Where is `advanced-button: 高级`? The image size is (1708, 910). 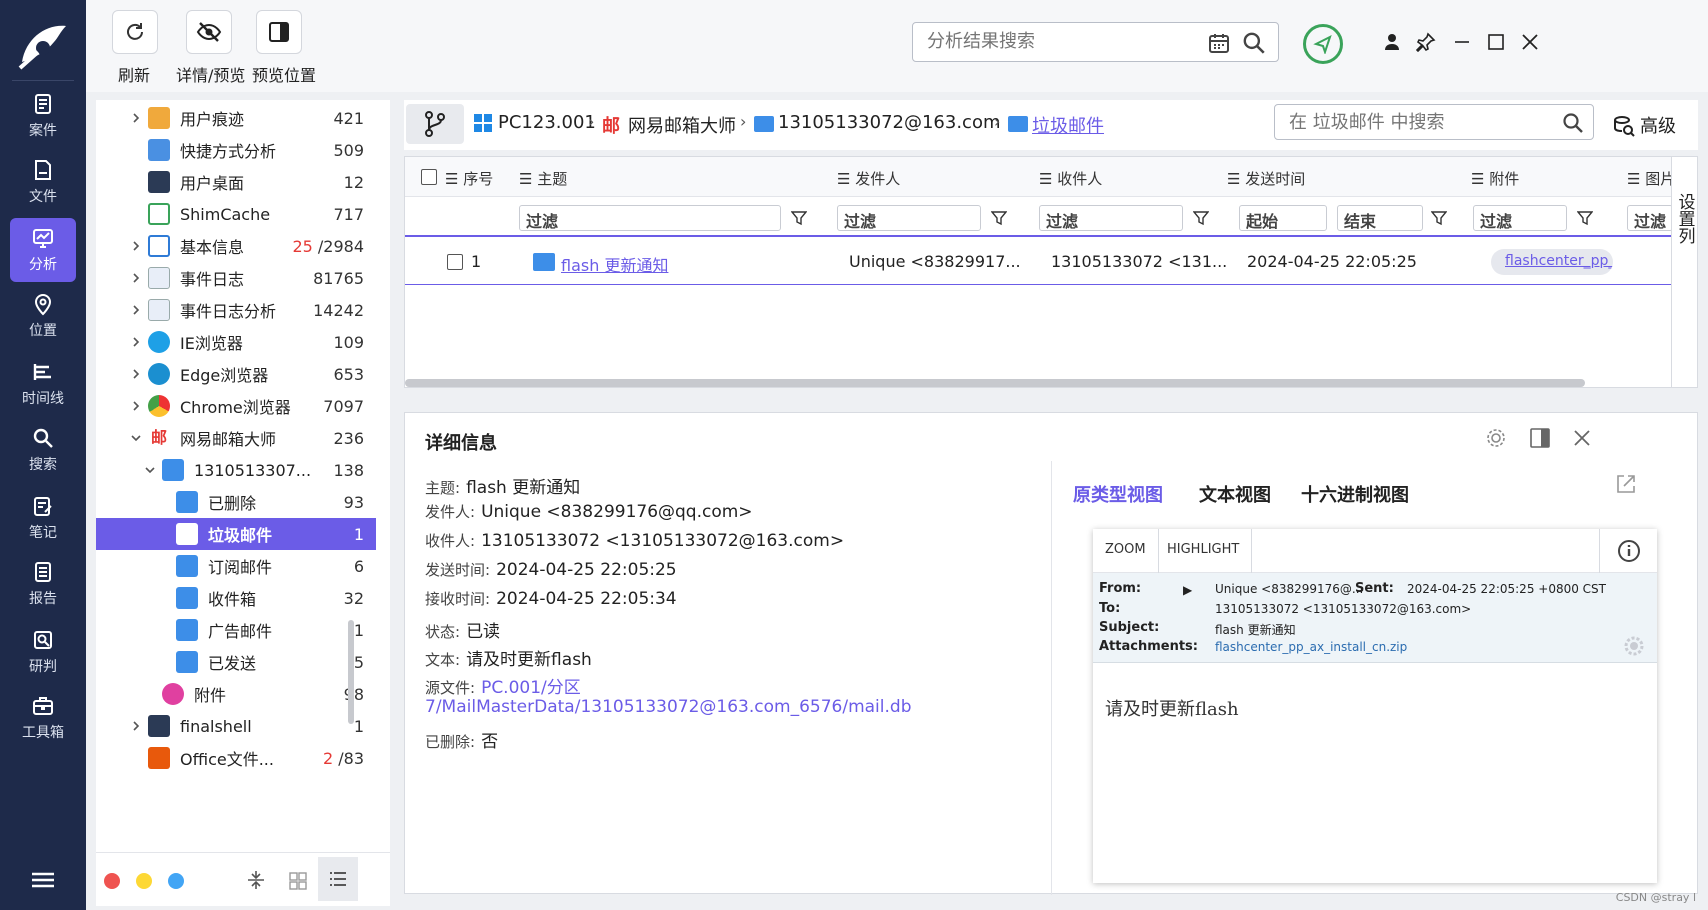 advanced-button: 高级 is located at coordinates (1658, 125).